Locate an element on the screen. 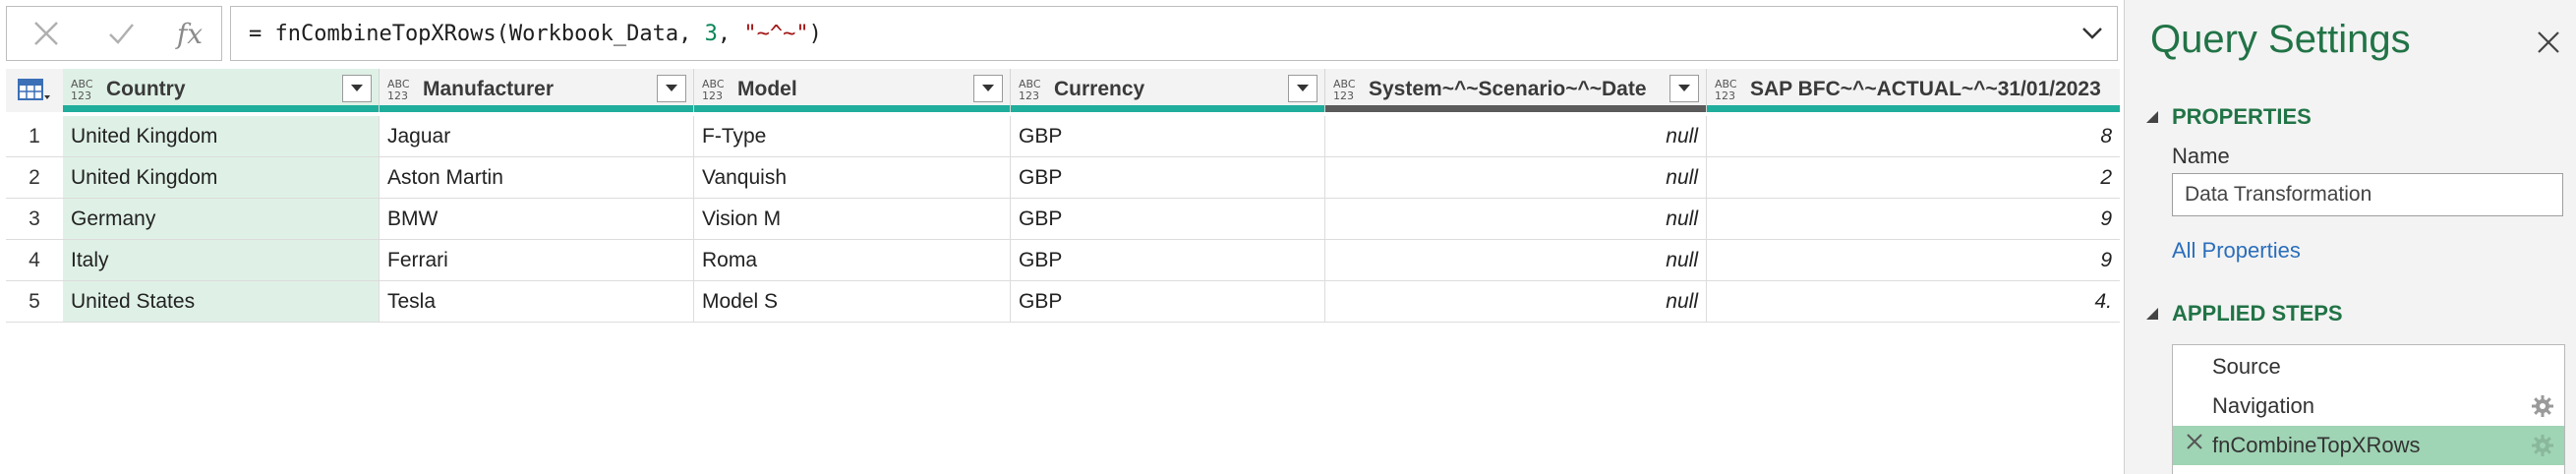  cell-sap-bfc-actual: 2 is located at coordinates (1913, 178).